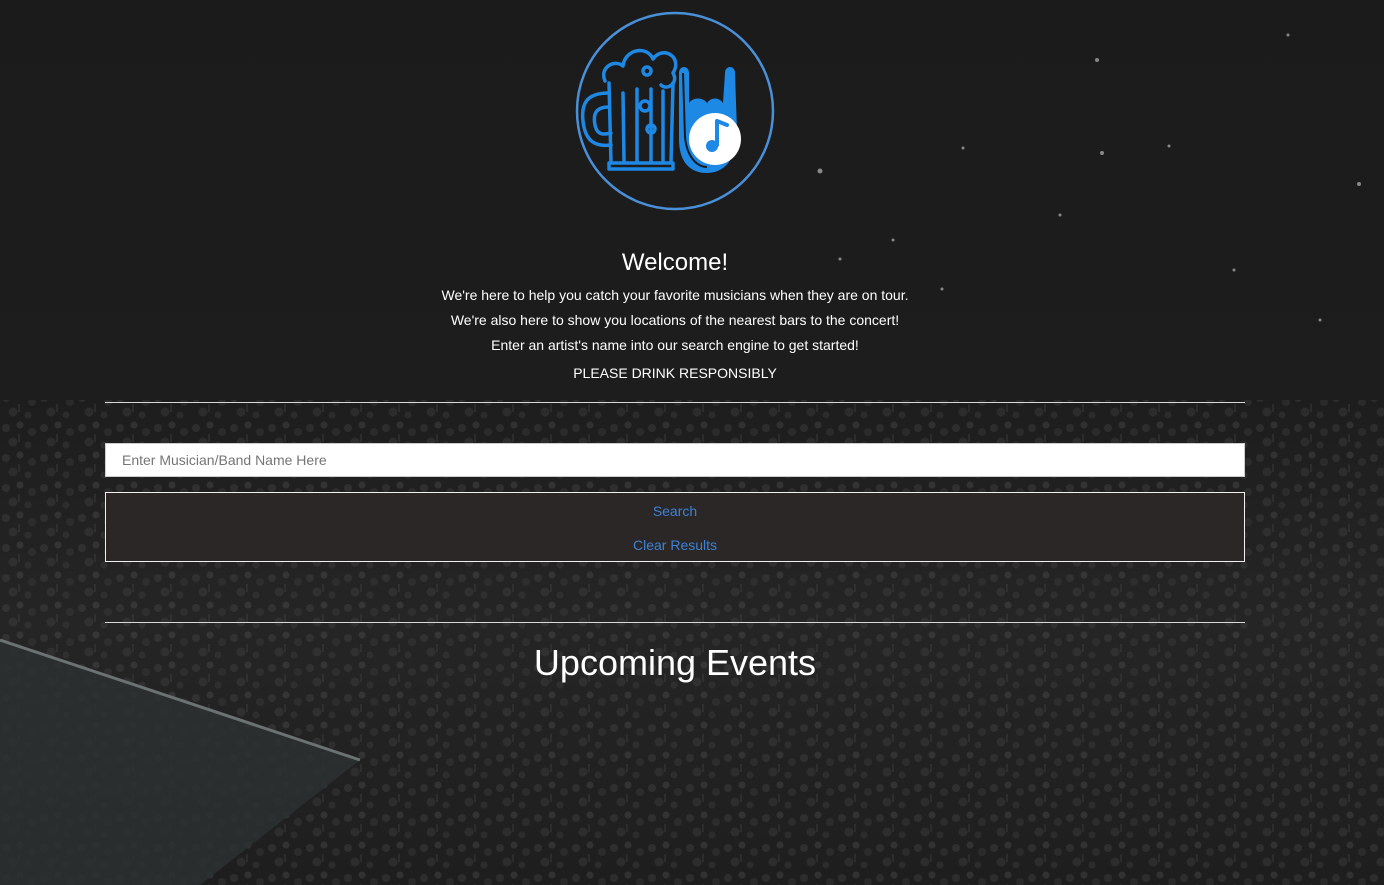 The image size is (1384, 885). Describe the element at coordinates (675, 511) in the screenshot. I see `search-button: Search` at that location.